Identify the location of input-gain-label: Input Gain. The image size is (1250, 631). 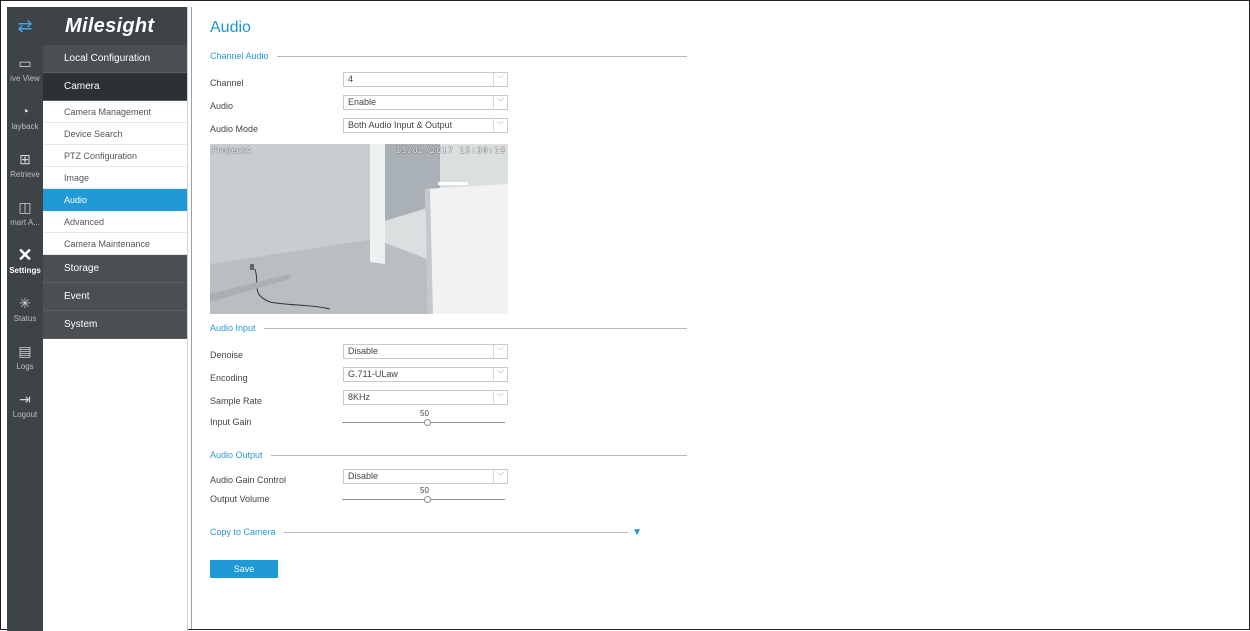
(231, 422).